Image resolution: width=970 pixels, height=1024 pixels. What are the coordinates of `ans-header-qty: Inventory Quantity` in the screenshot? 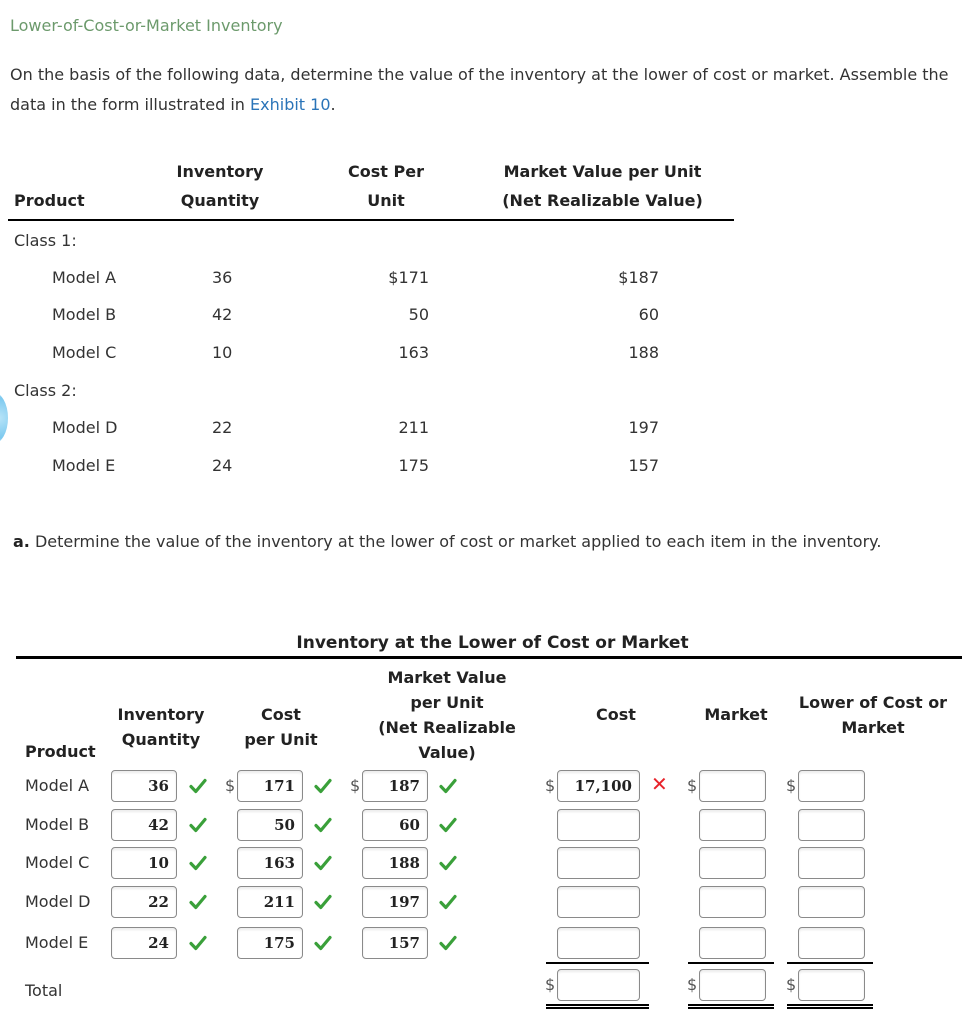 It's located at (161, 727).